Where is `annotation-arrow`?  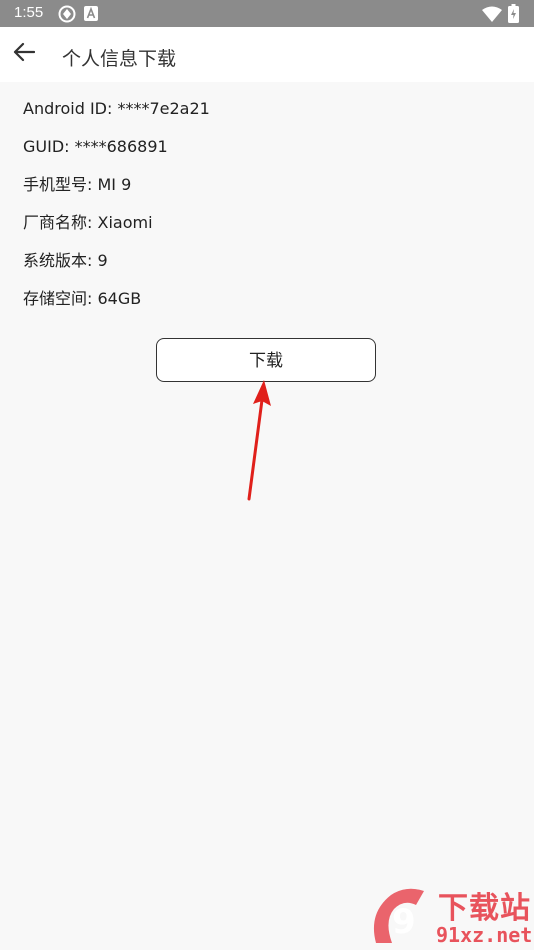
annotation-arrow is located at coordinates (259, 440).